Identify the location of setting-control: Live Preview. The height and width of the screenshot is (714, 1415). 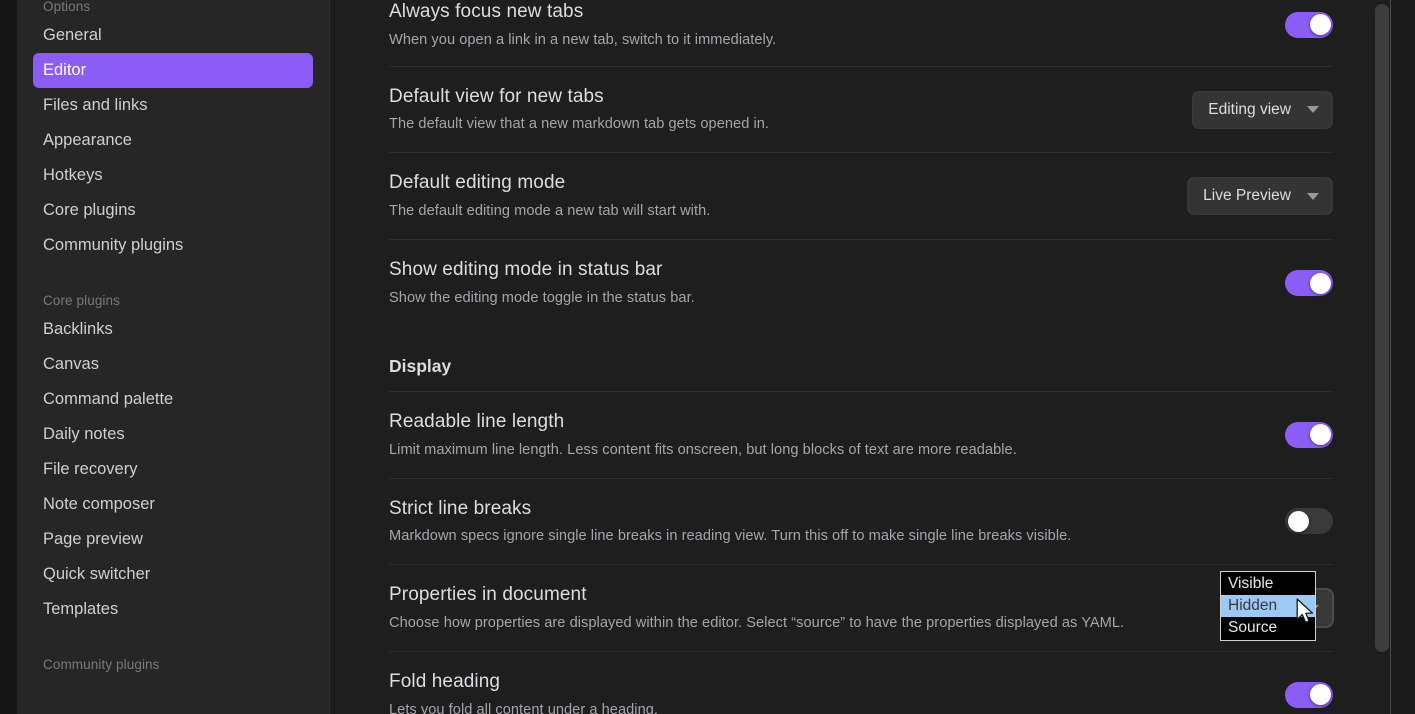
(1260, 196).